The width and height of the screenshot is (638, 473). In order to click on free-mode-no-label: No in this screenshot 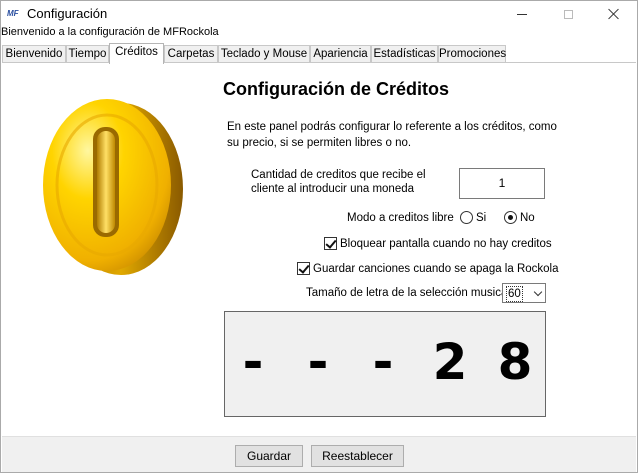, I will do `click(527, 217)`.